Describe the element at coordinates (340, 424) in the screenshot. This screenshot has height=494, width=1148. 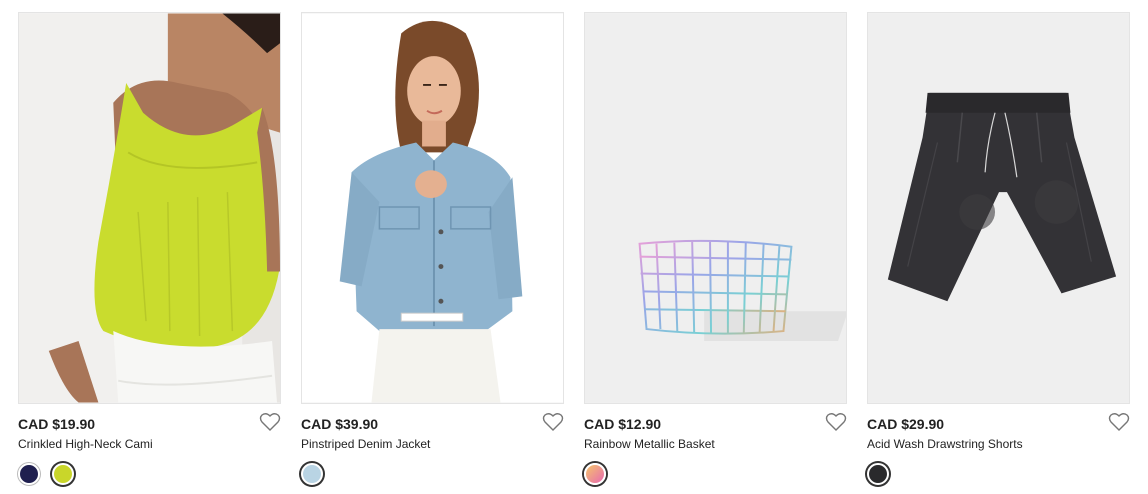
I see `product-price: CAD $39.90` at that location.